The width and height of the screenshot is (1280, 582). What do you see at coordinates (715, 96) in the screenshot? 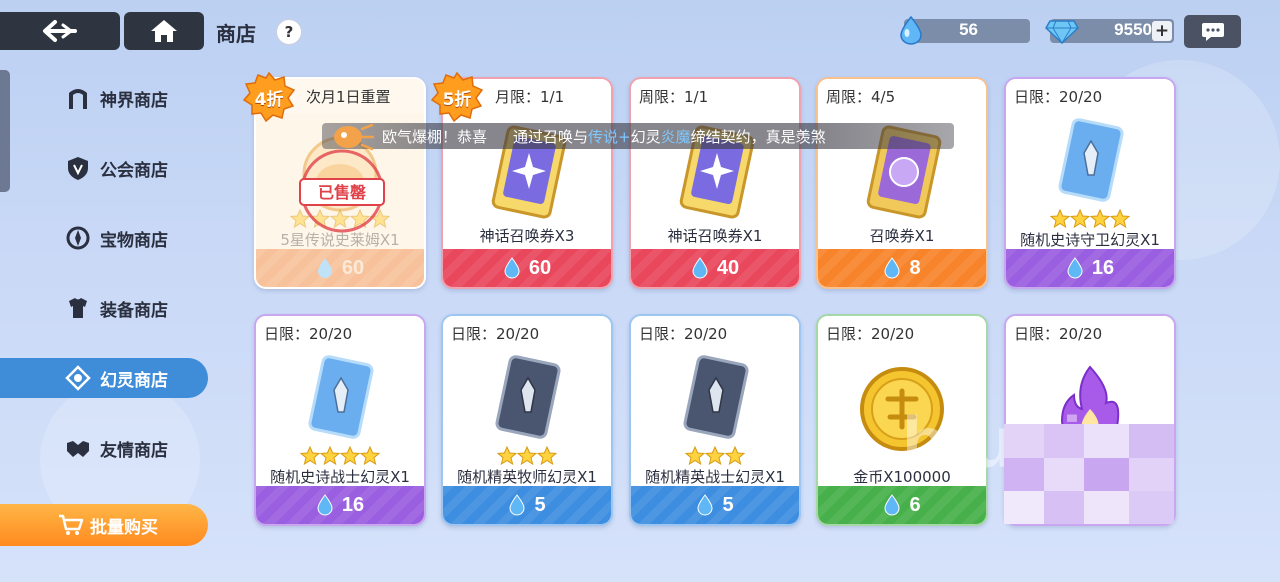
I see `purchase-limit: 周限：1/1` at bounding box center [715, 96].